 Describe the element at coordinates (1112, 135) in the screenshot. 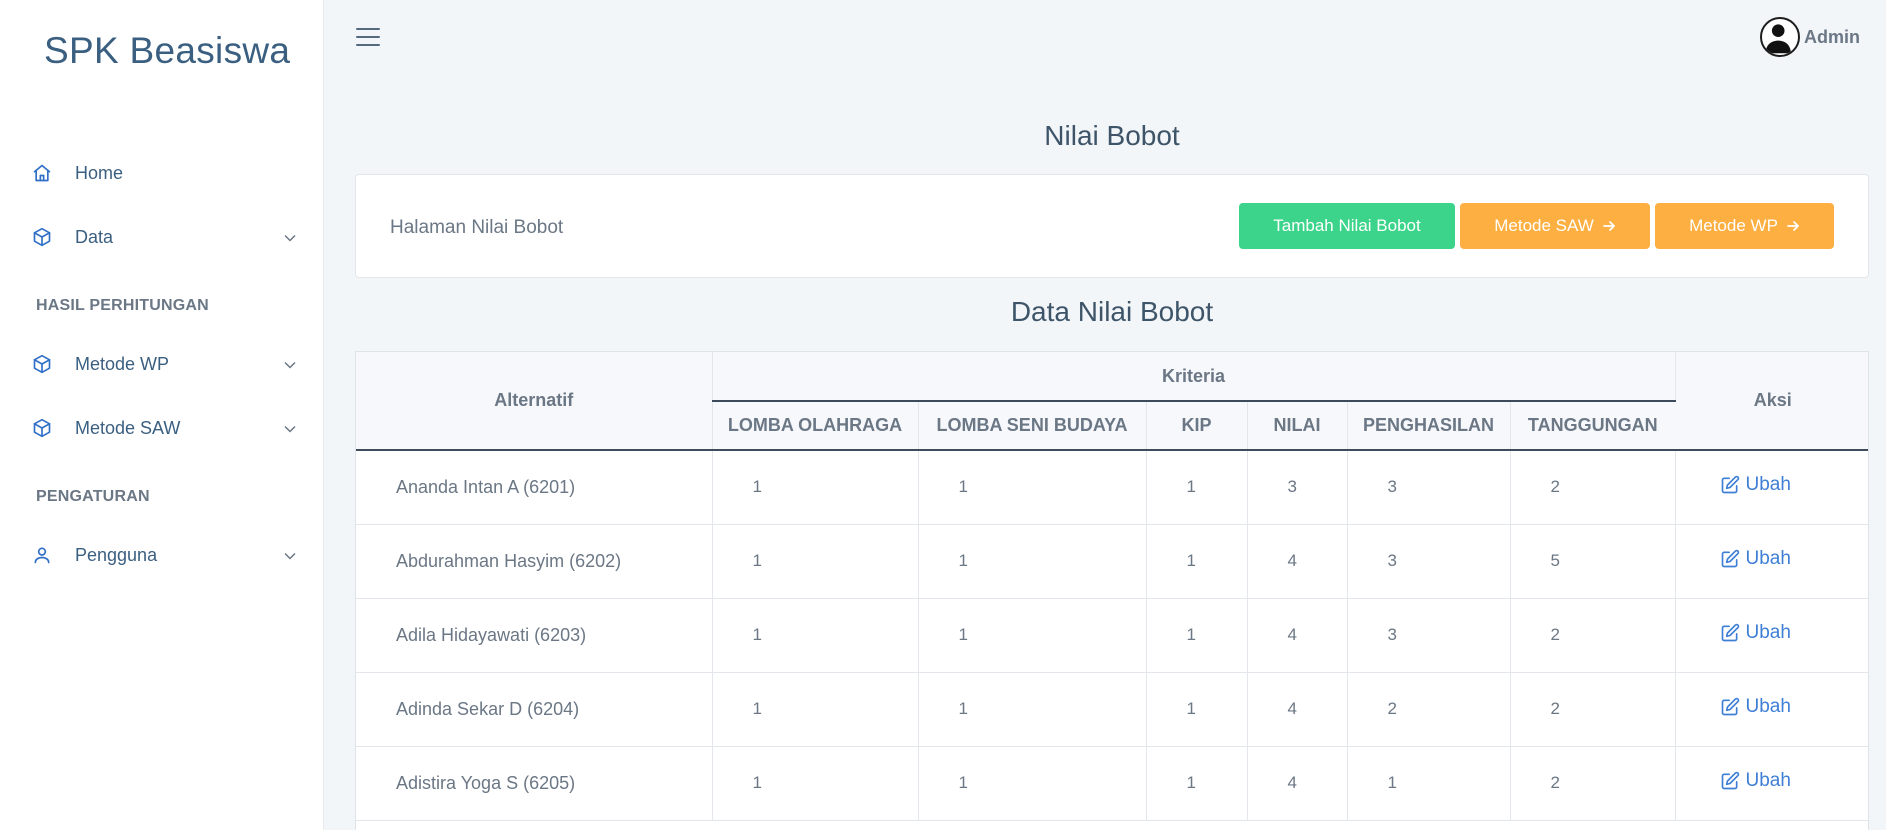

I see `page-title: Nilai Bobot` at that location.